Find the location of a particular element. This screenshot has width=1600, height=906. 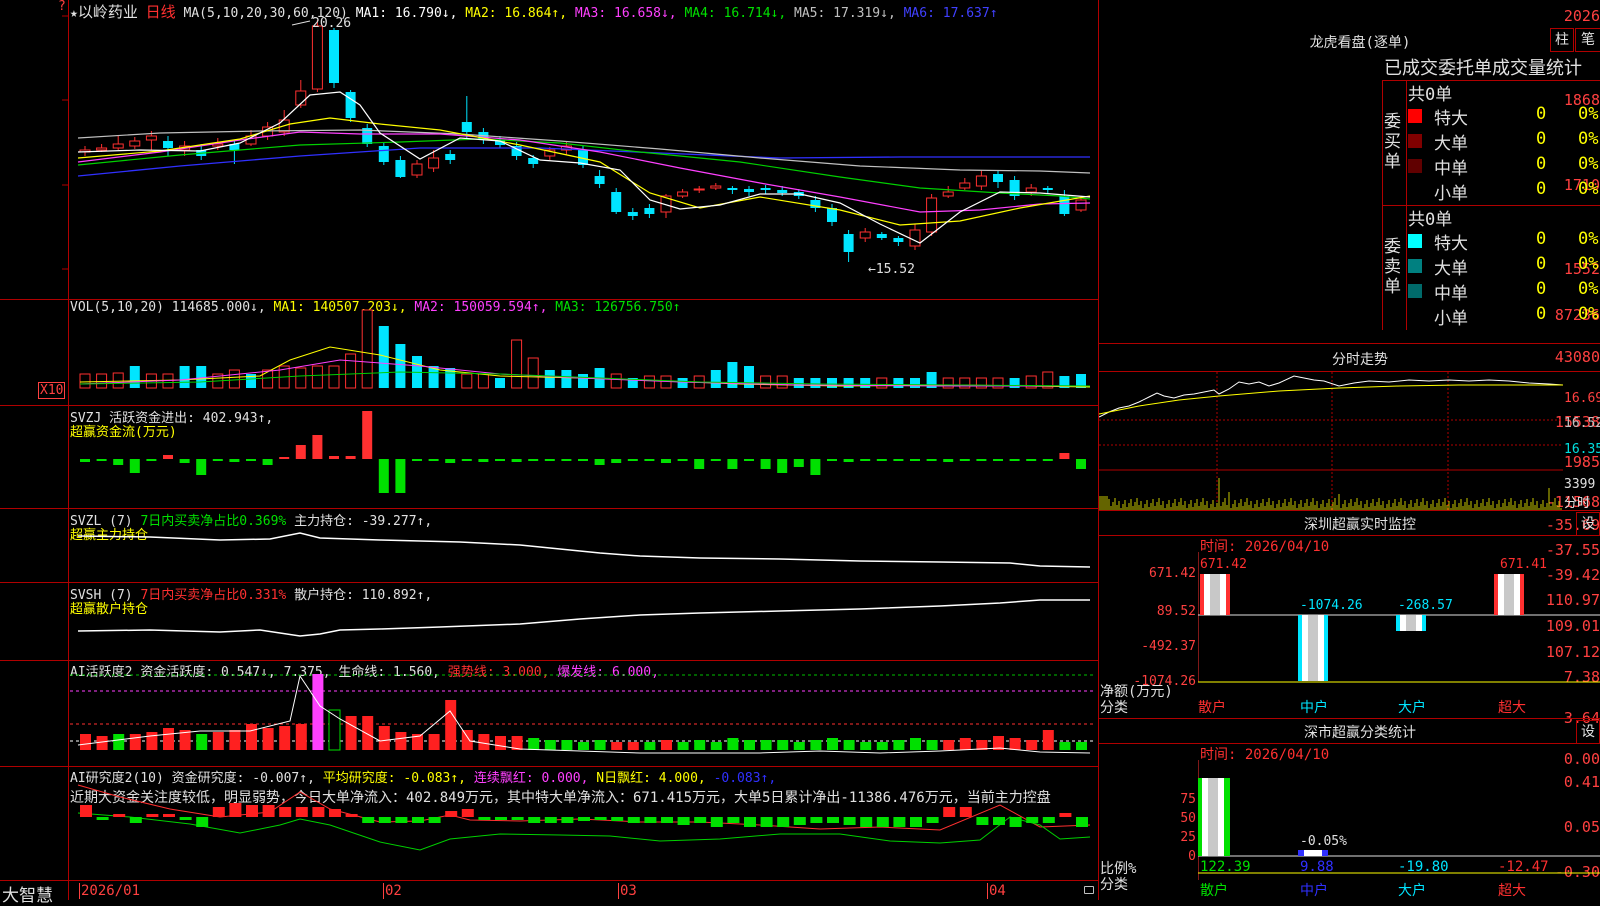

class-bar is located at coordinates (1313, 853).